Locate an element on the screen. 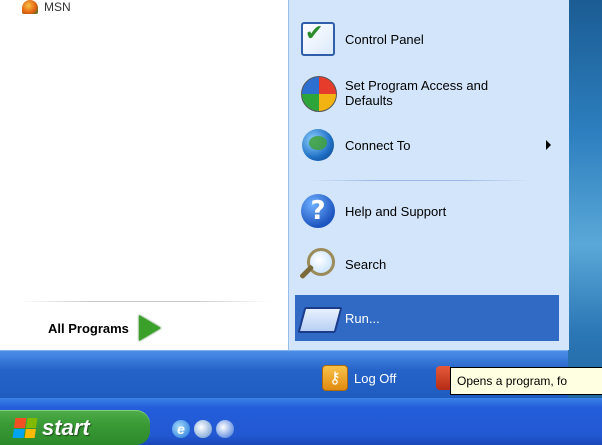 The image size is (602, 445). media-player-icon is located at coordinates (225, 429).